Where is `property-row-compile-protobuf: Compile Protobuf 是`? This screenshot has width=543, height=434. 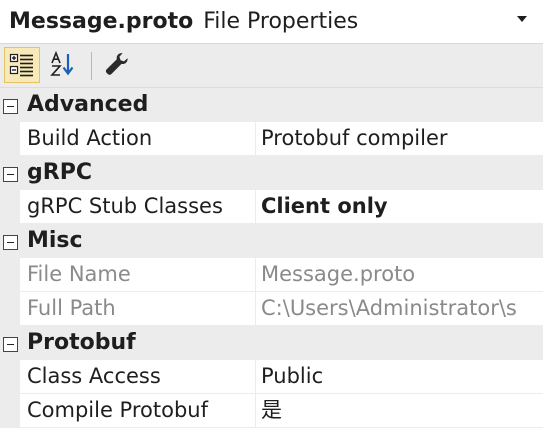 property-row-compile-protobuf: Compile Protobuf 是 is located at coordinates (271, 411).